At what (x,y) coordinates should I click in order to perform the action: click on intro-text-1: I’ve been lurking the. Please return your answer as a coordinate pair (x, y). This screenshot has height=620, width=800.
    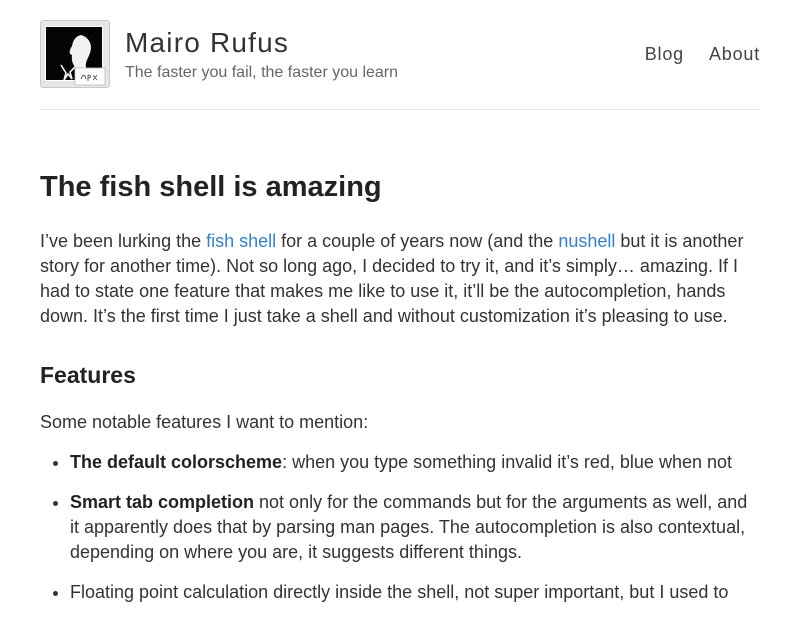
    Looking at the image, I should click on (123, 241).